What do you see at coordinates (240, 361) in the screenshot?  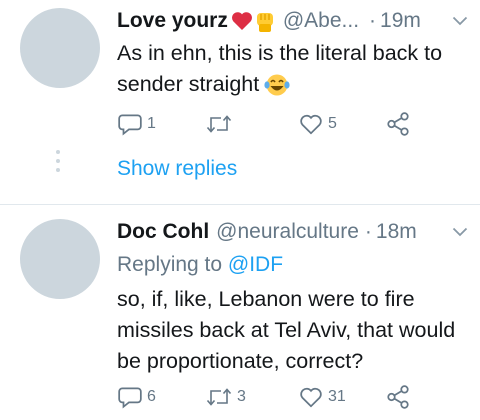 I see `tweet-text-line: be proportionate, correct?` at bounding box center [240, 361].